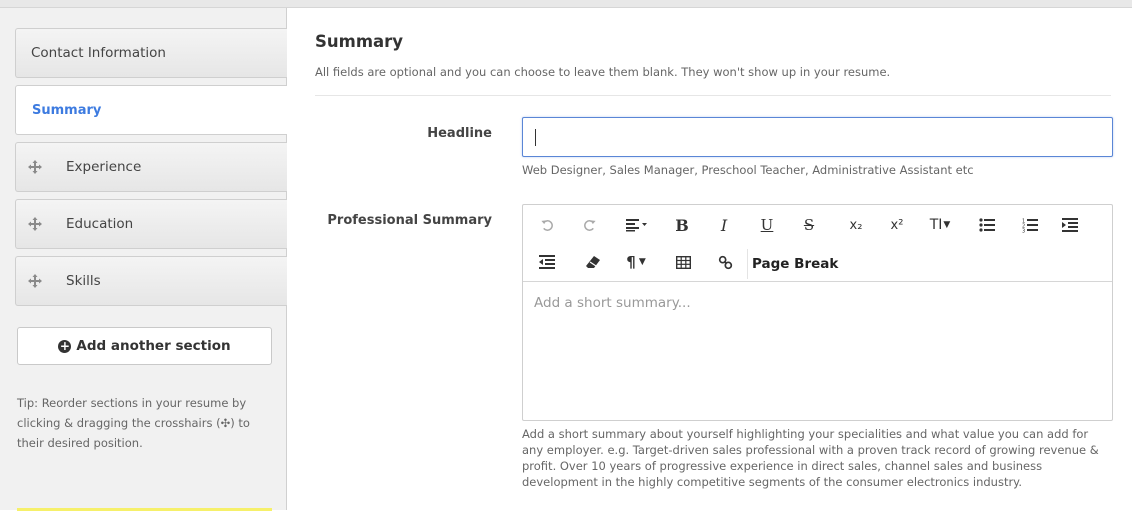 The image size is (1132, 518). What do you see at coordinates (547, 262) in the screenshot?
I see `outdent-icon` at bounding box center [547, 262].